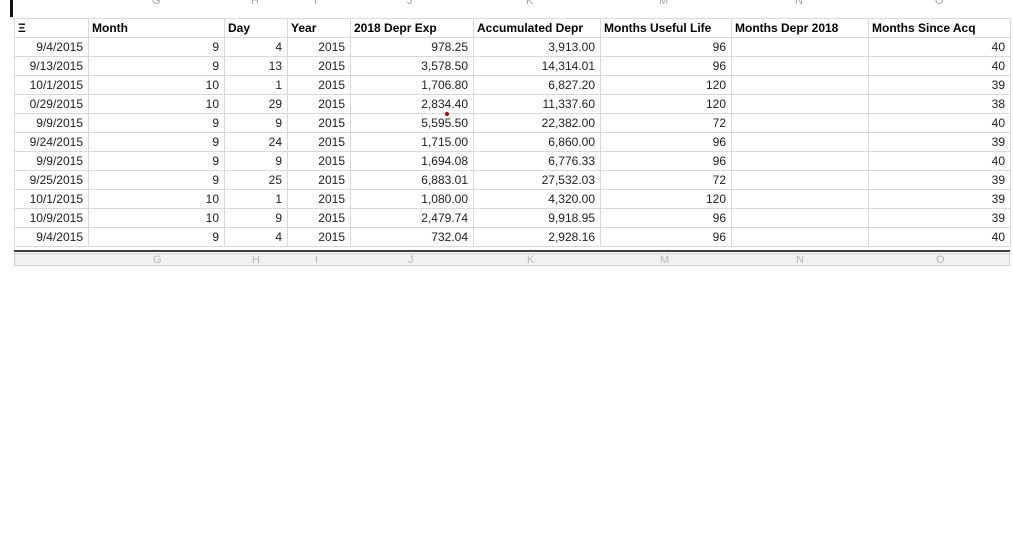  I want to click on cell-depr-exp: 1,706.80, so click(412, 85).